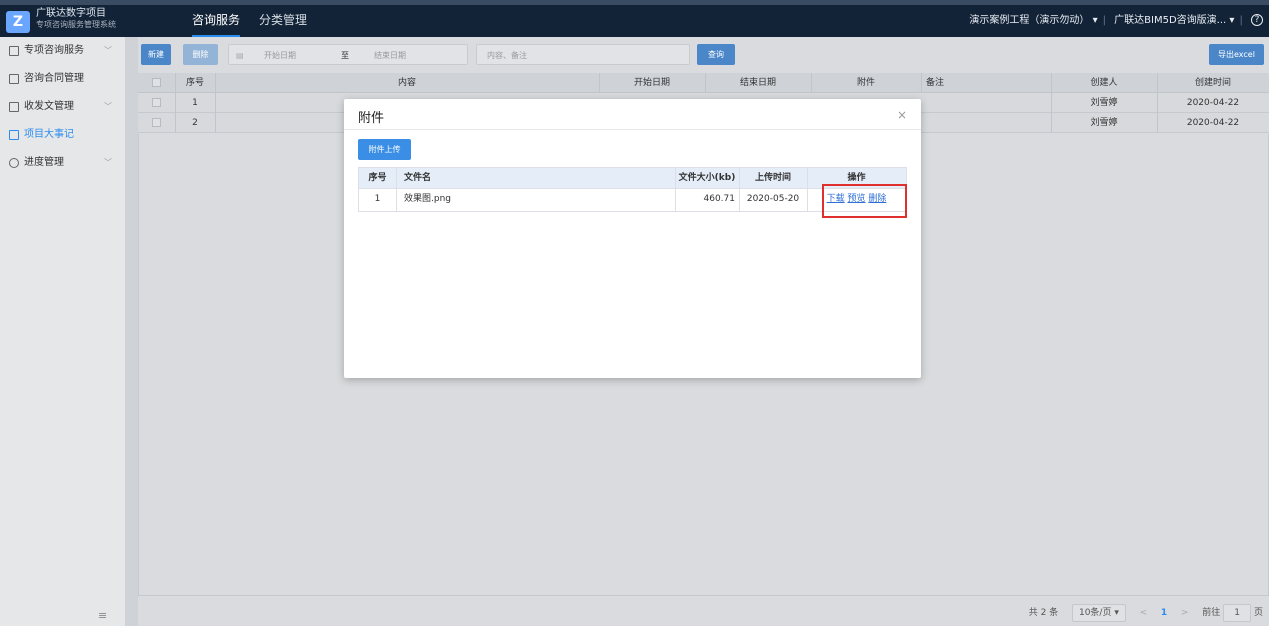 This screenshot has height=626, width=1269. I want to click on row-index: 1, so click(195, 103).